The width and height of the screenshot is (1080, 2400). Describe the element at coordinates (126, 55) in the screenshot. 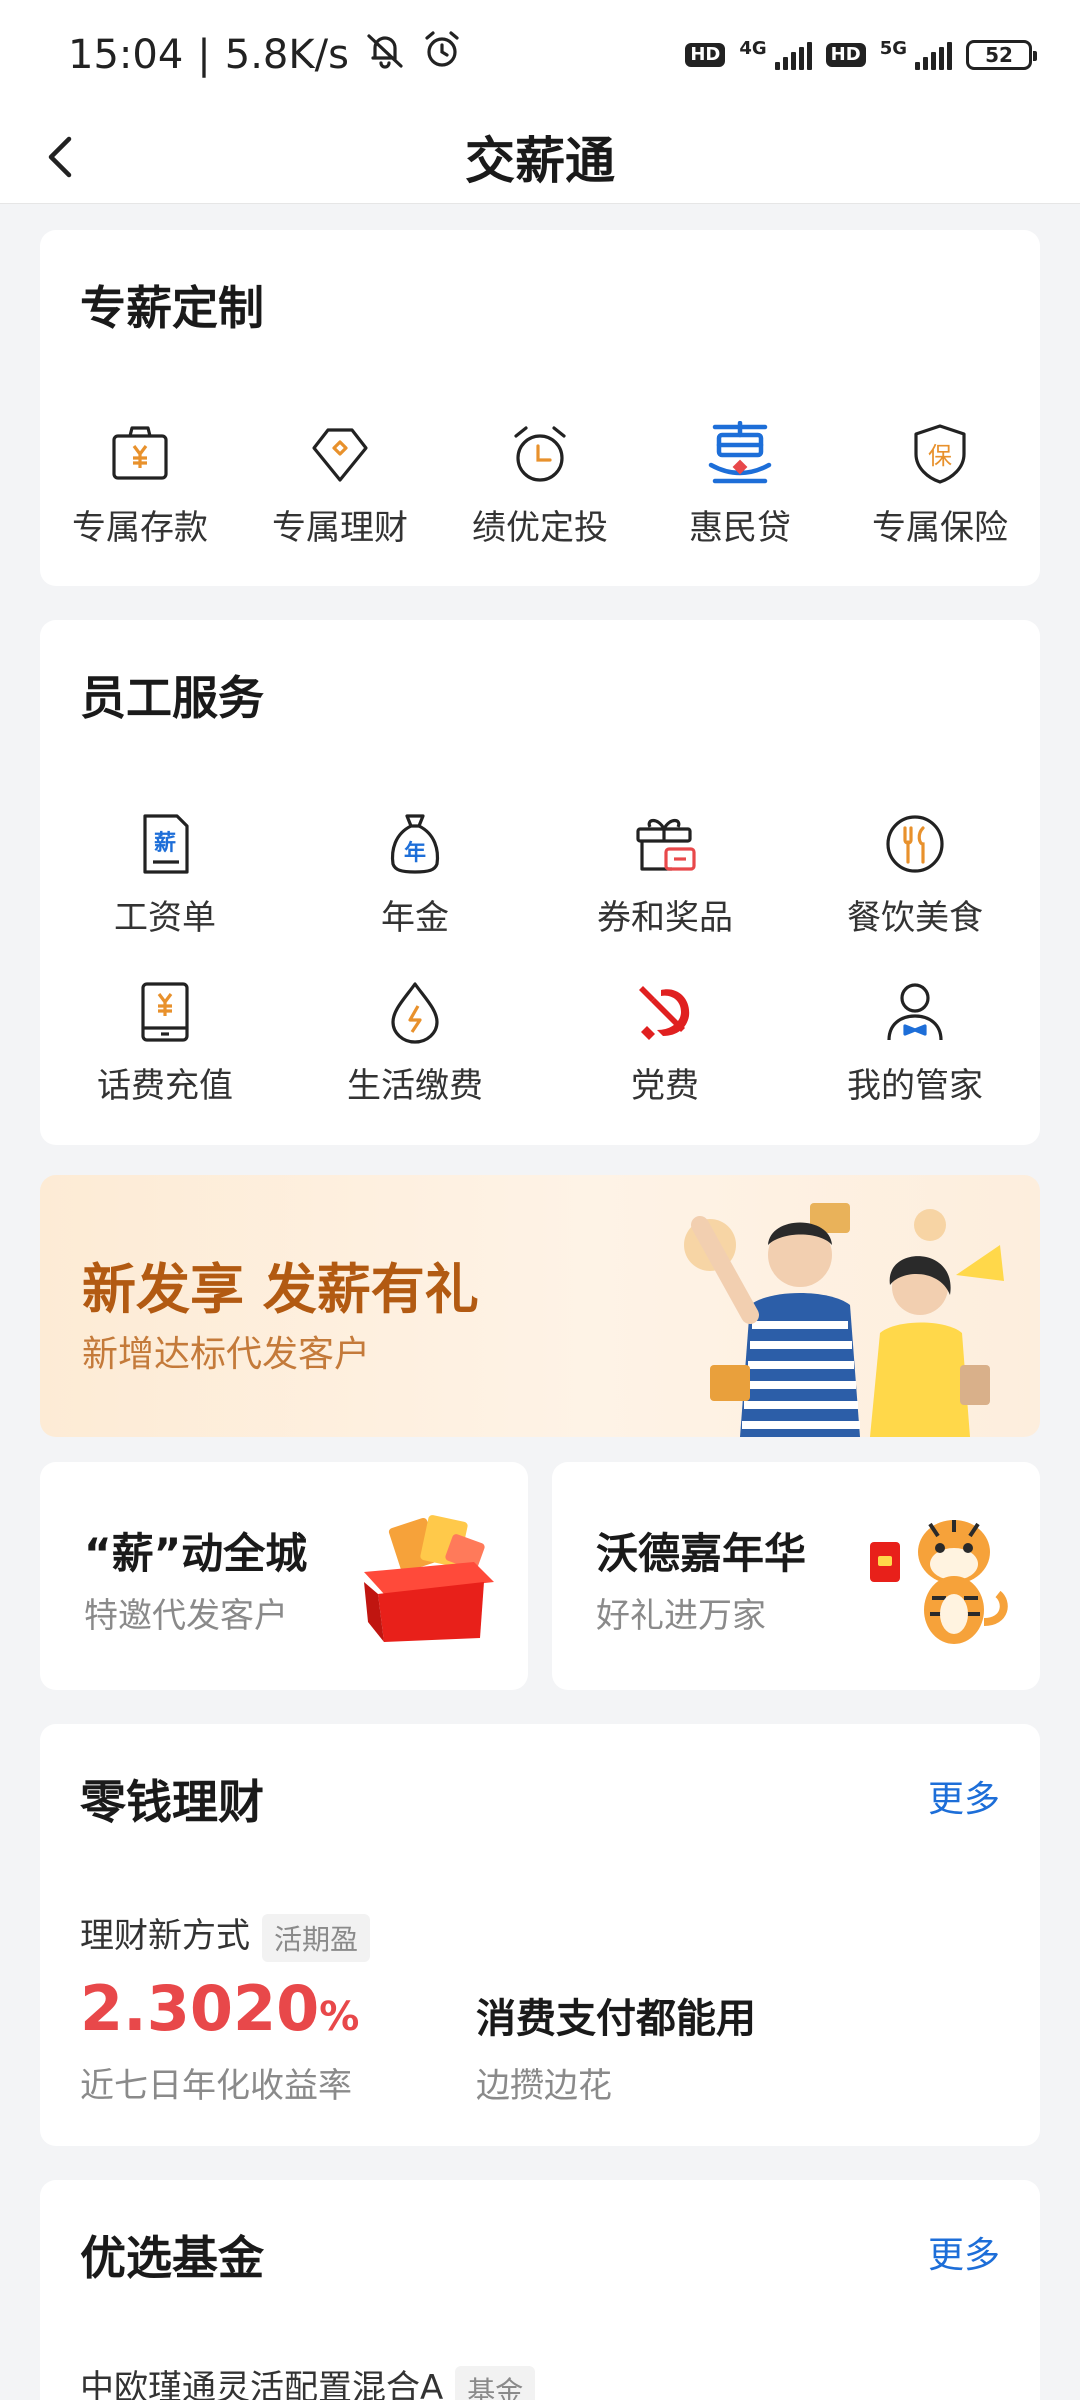

I see `status-time: 15:04` at that location.